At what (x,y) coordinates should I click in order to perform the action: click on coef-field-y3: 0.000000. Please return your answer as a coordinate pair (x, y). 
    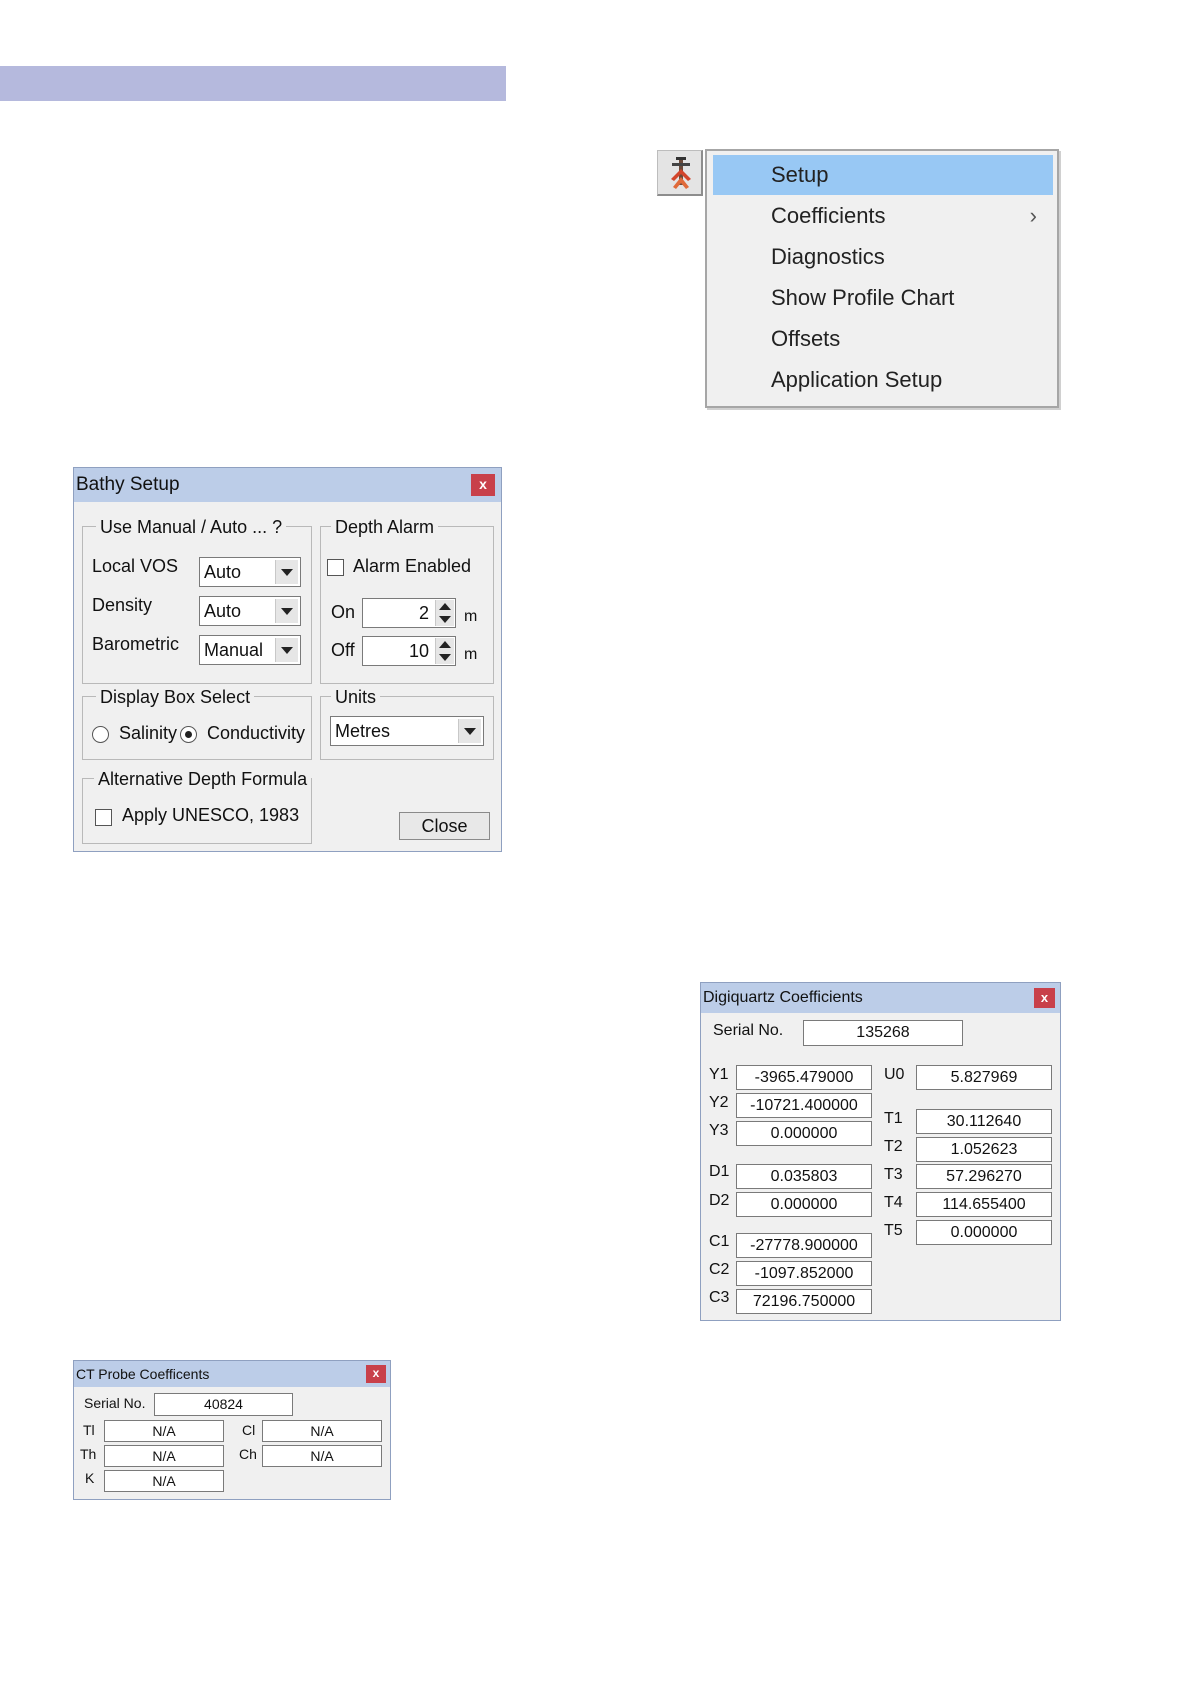
    Looking at the image, I should click on (804, 1133).